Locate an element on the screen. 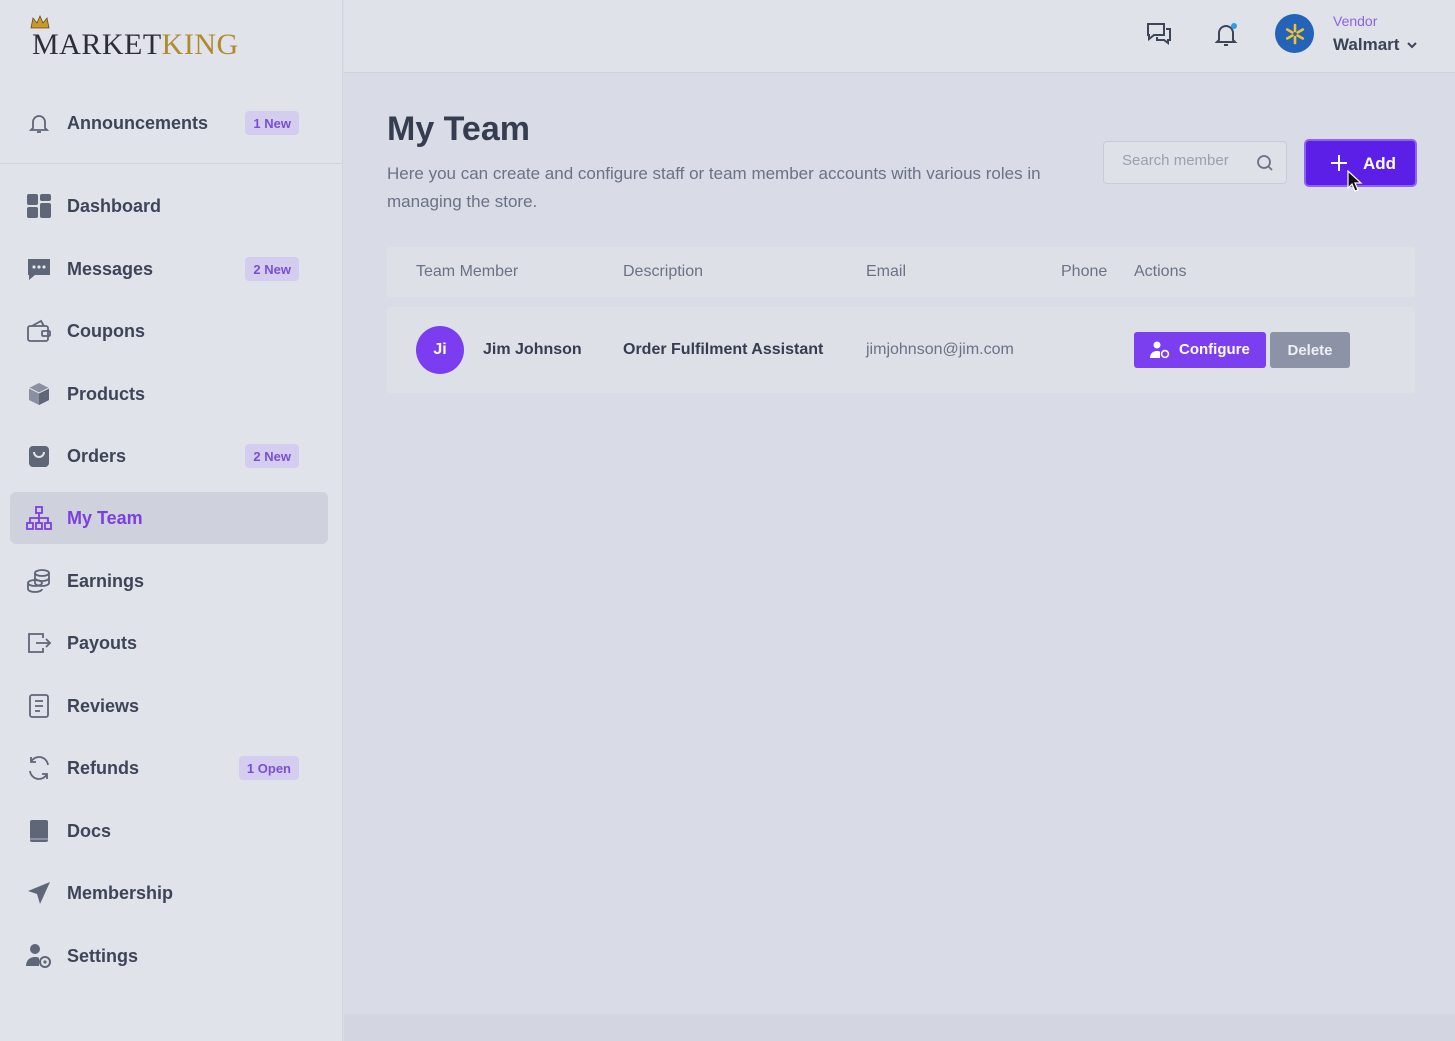 This screenshot has height=1041, width=1455. chevron-down-icon is located at coordinates (1412, 47).